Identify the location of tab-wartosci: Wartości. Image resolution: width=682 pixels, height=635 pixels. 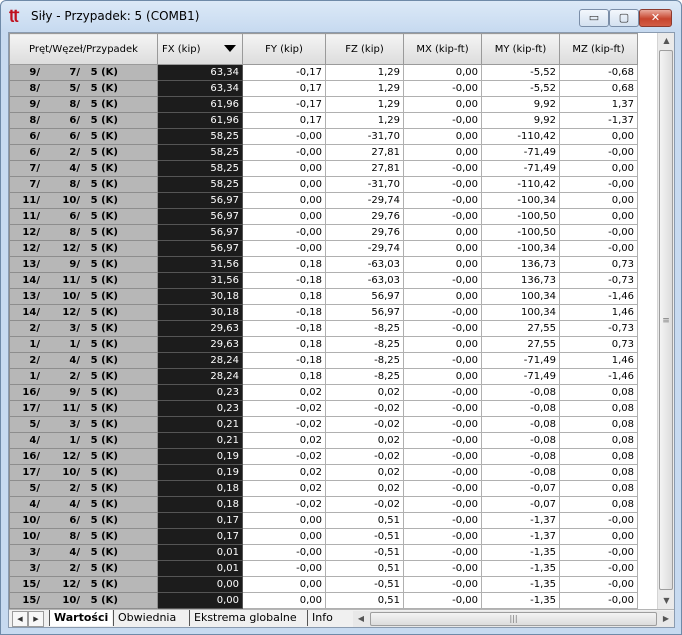
(81, 618).